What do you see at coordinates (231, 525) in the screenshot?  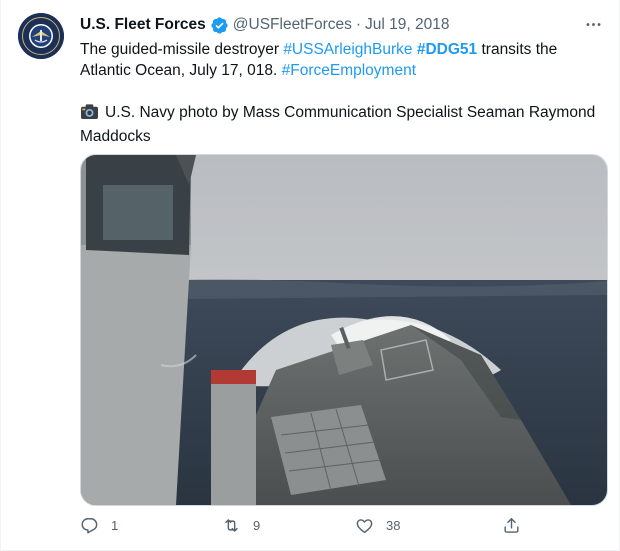 I see `retweet-icon` at bounding box center [231, 525].